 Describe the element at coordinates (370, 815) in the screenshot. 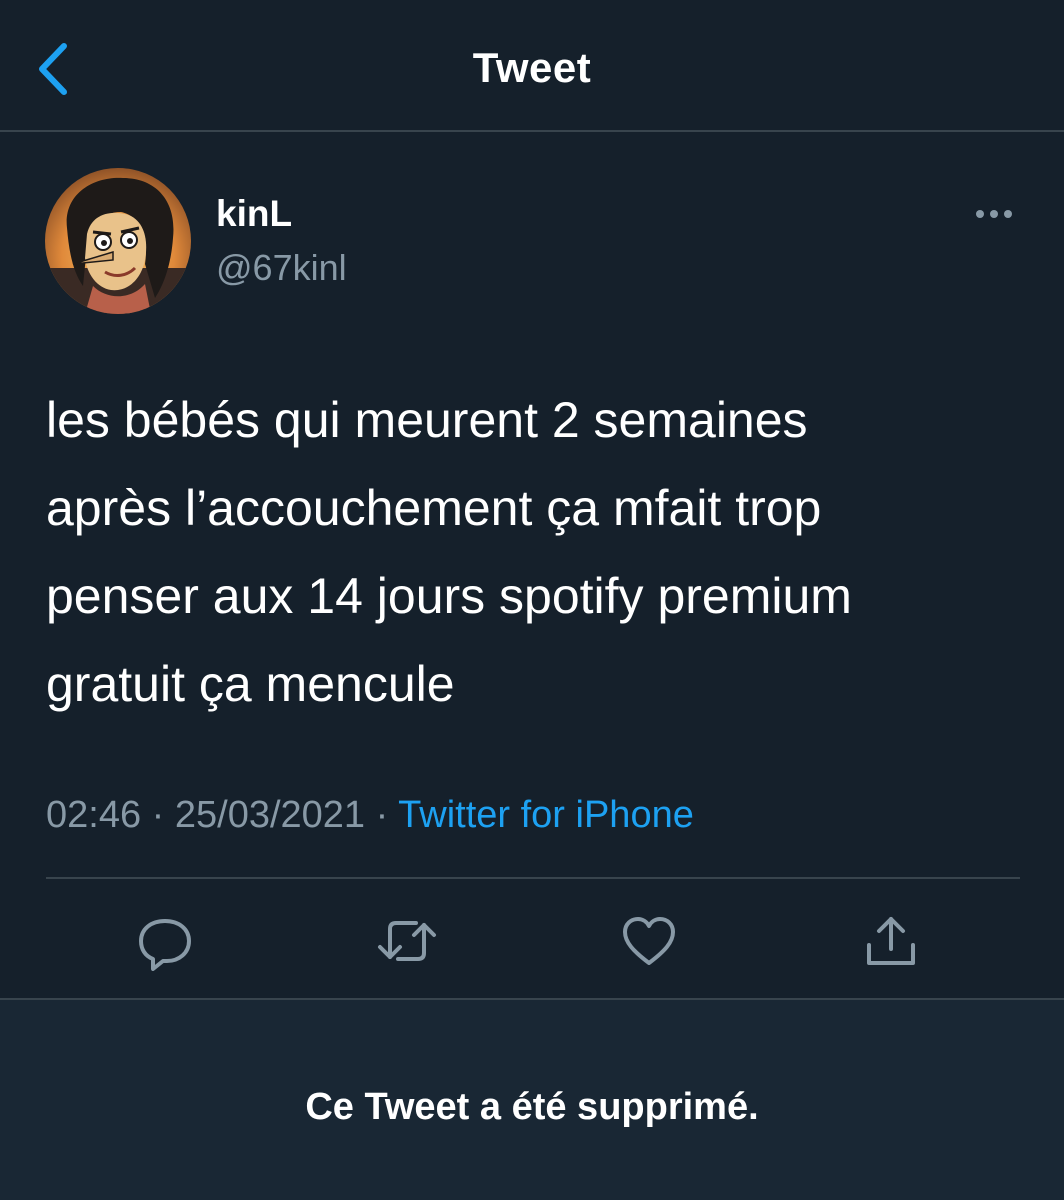

I see `tweet-meta: 02:46 · 25/03/2021 · Twitter for iPhone` at that location.